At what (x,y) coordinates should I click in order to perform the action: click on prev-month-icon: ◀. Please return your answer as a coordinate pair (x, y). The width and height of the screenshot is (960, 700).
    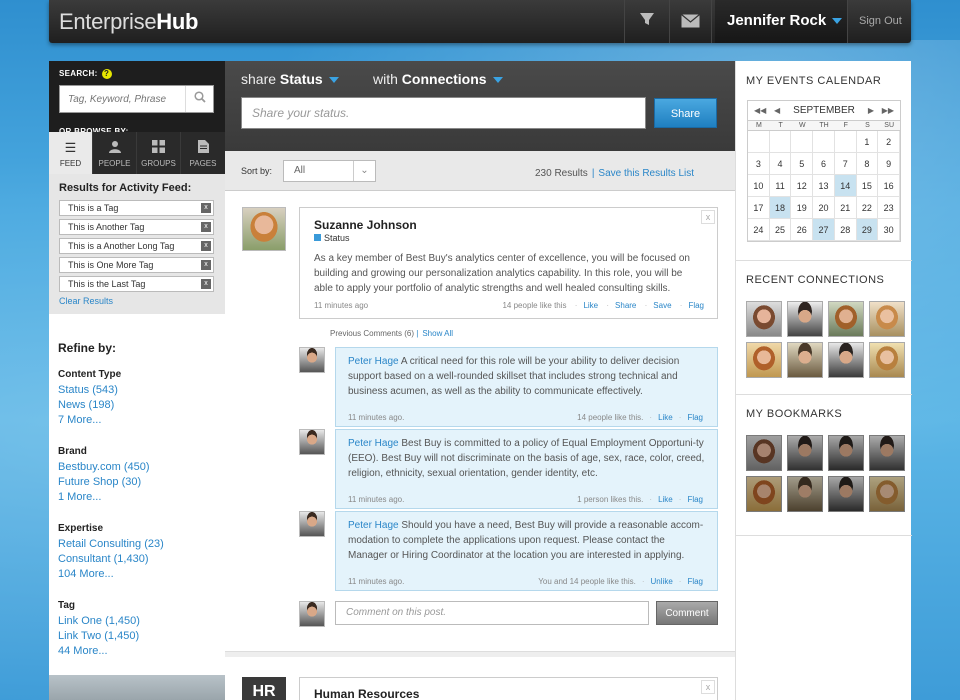
    Looking at the image, I should click on (777, 111).